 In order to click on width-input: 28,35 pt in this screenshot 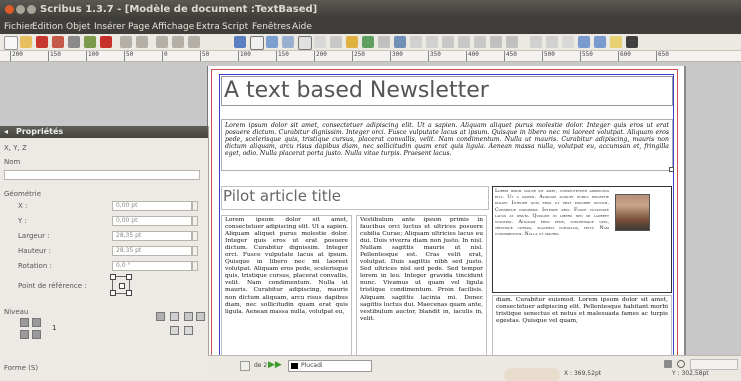, I will do `click(152, 236)`.